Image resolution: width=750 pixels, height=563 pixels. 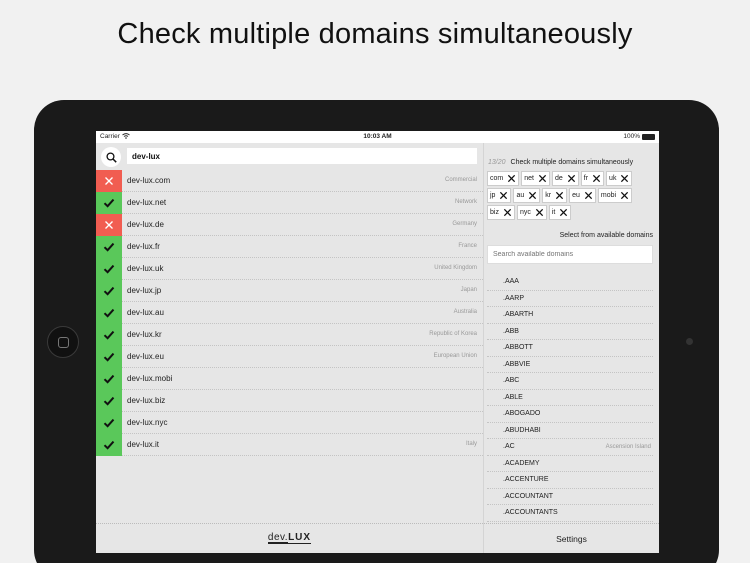 I want to click on tld-chip: biz, so click(x=501, y=212).